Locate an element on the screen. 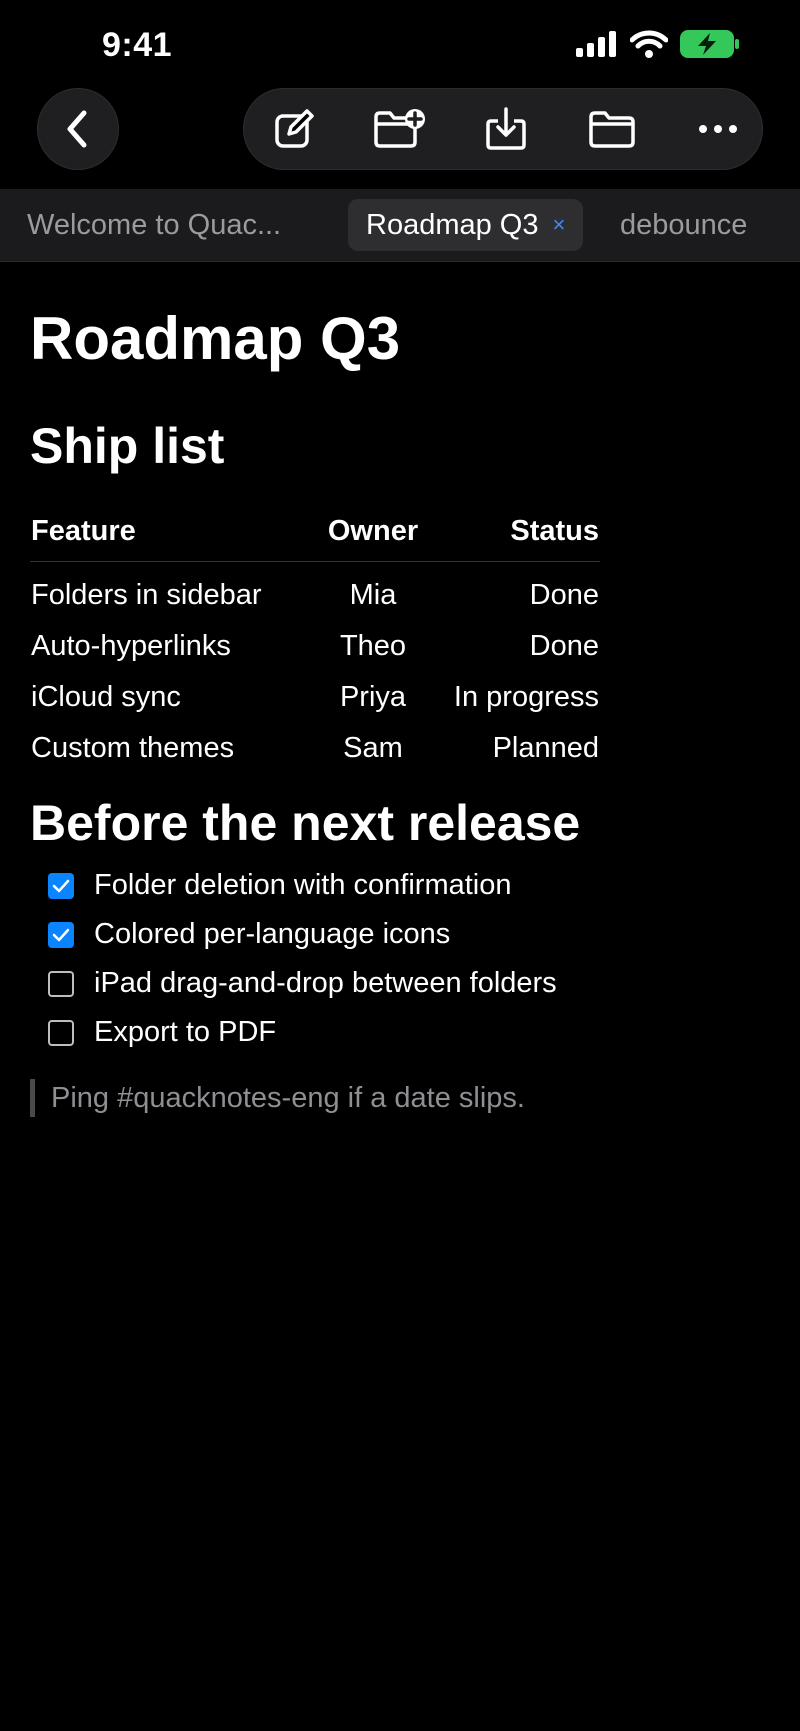  status-icons is located at coordinates (658, 44).